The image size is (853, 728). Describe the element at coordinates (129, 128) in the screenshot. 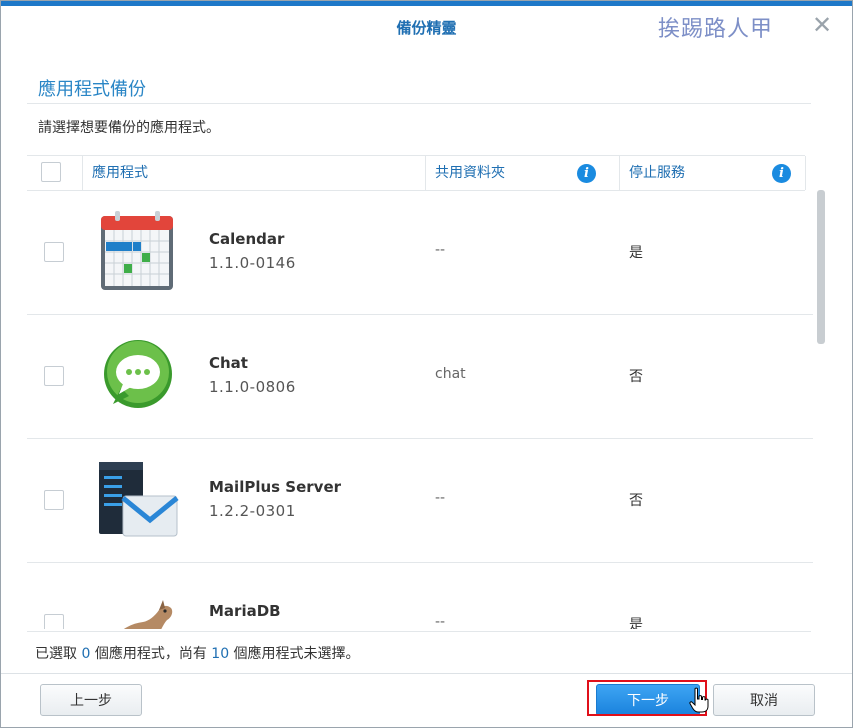

I see `description-text: 請選擇想要備份的應用程式。` at that location.